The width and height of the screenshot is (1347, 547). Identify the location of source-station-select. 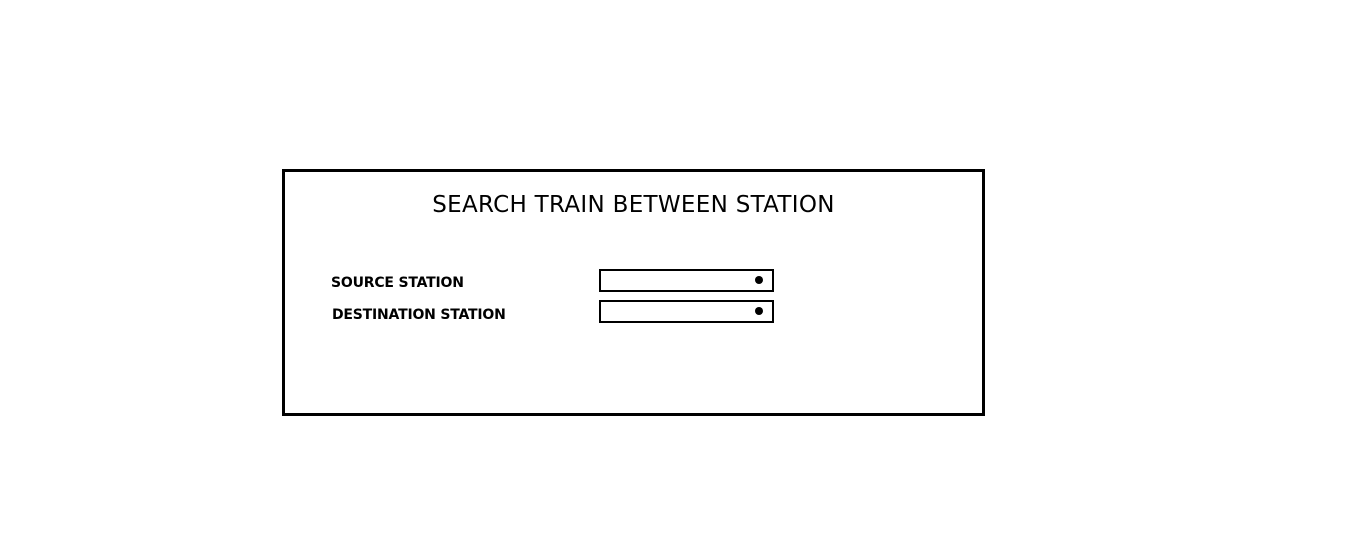
(686, 280).